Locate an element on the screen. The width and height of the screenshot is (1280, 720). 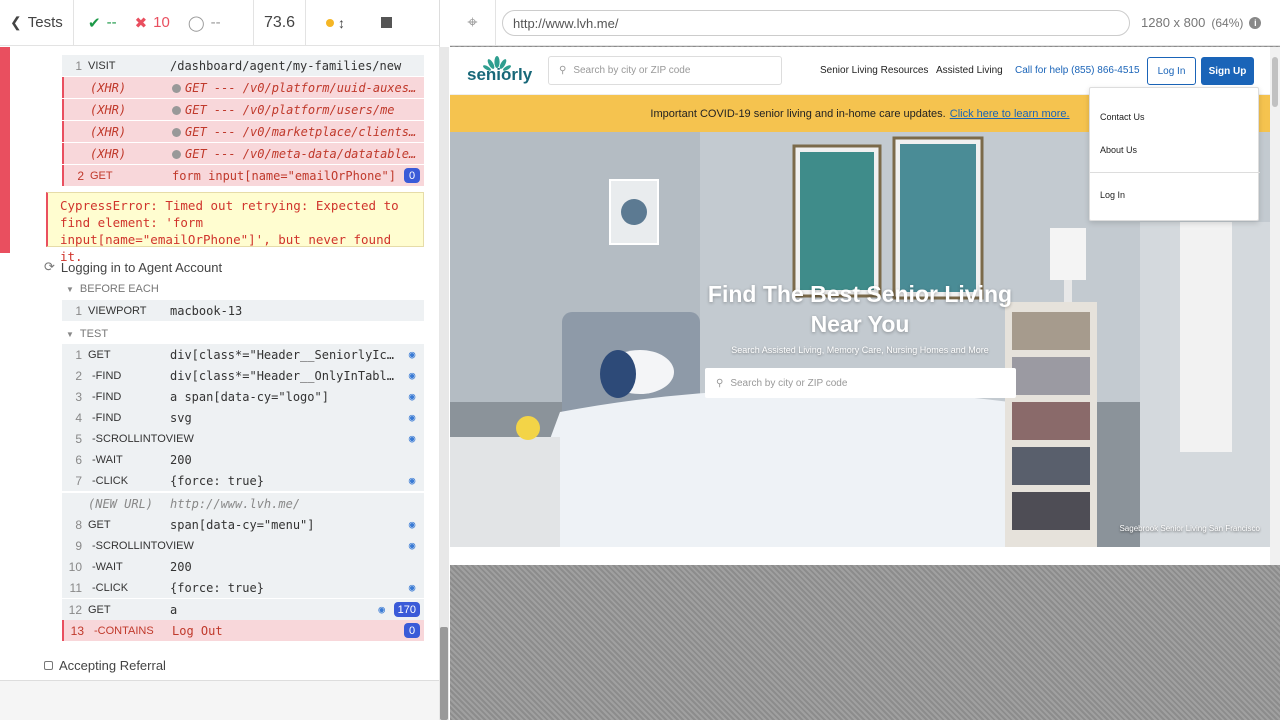
command-row: 7 -CLICK {force: true} ◉ is located at coordinates (243, 480).